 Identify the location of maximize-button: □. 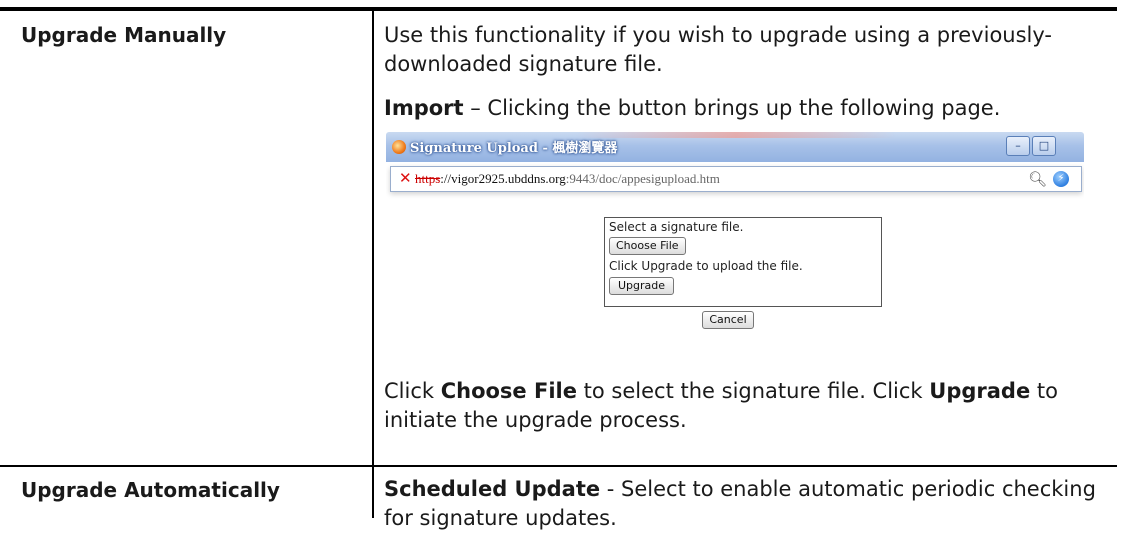
(1044, 146).